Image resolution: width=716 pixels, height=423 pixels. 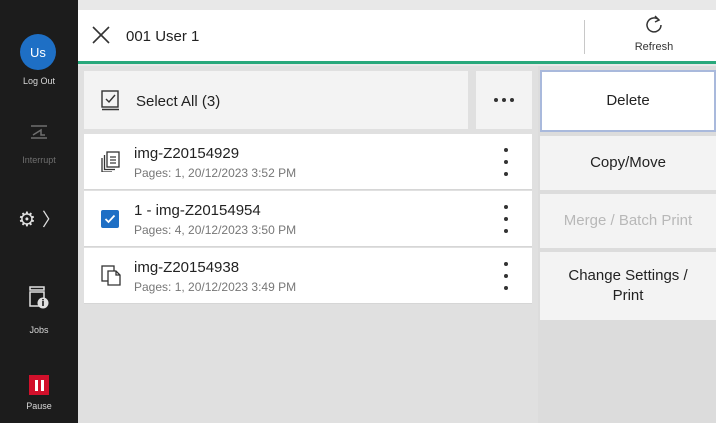 What do you see at coordinates (39, 160) in the screenshot?
I see `interrupt-label: Interrupt` at bounding box center [39, 160].